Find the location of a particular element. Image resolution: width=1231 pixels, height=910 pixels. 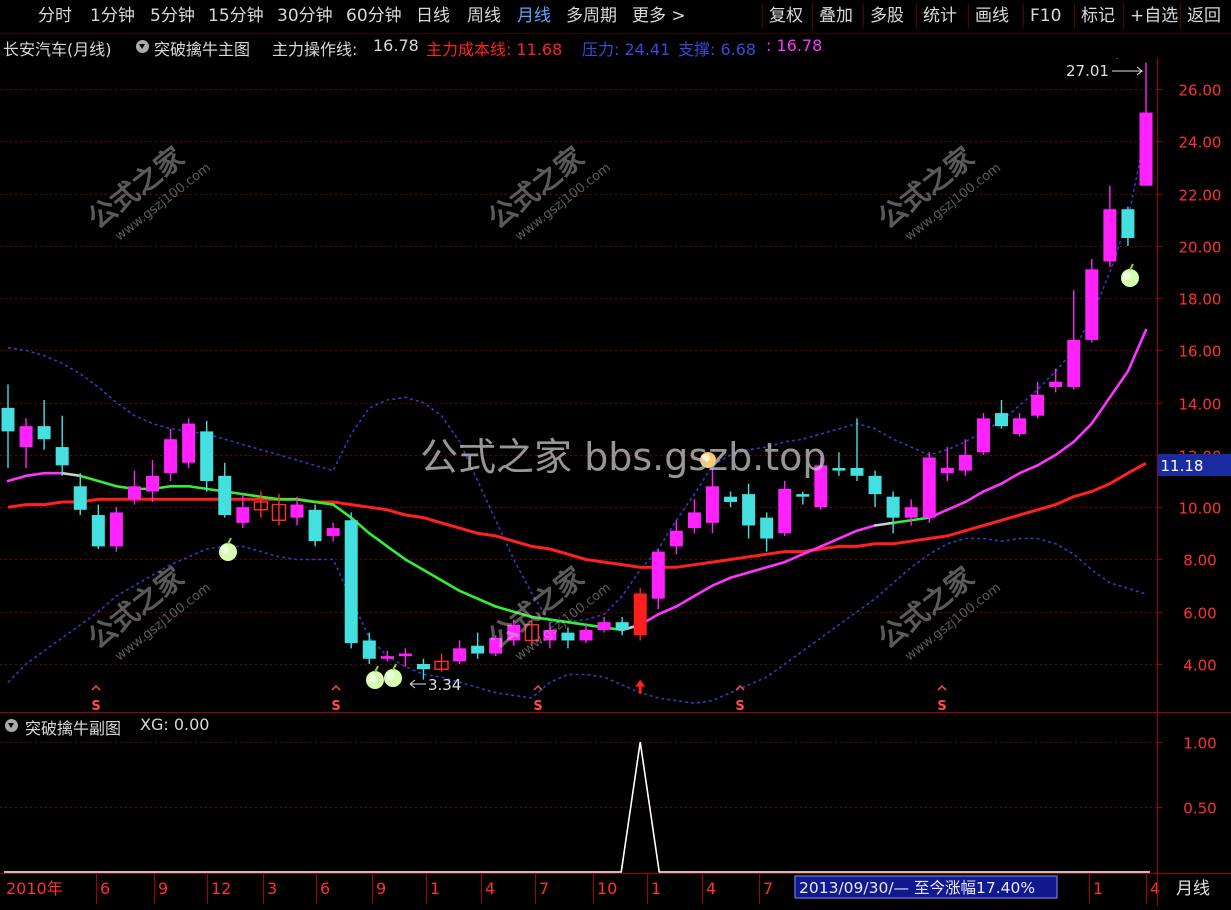

toolbar-button-3: 统计 is located at coordinates (939, 16).